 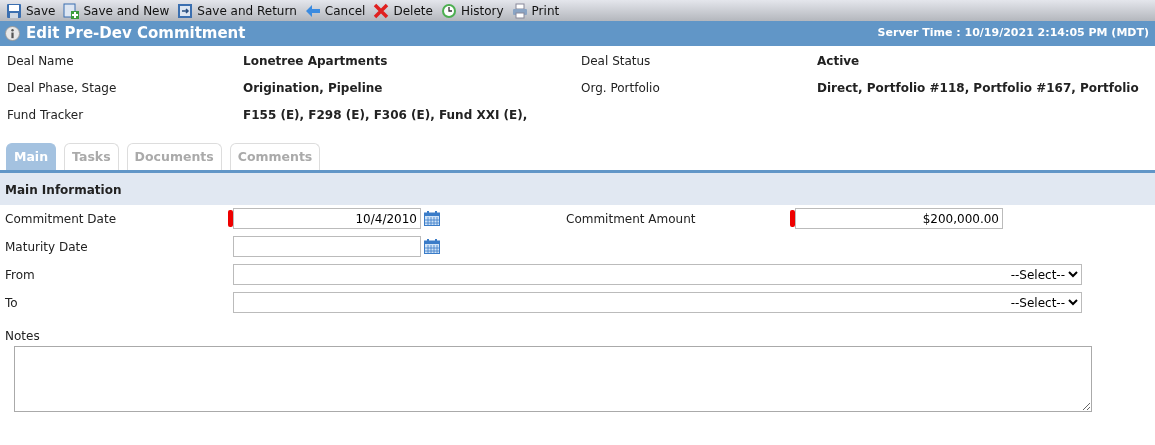 What do you see at coordinates (337, 10) in the screenshot?
I see `toolbar-button: Cancel` at bounding box center [337, 10].